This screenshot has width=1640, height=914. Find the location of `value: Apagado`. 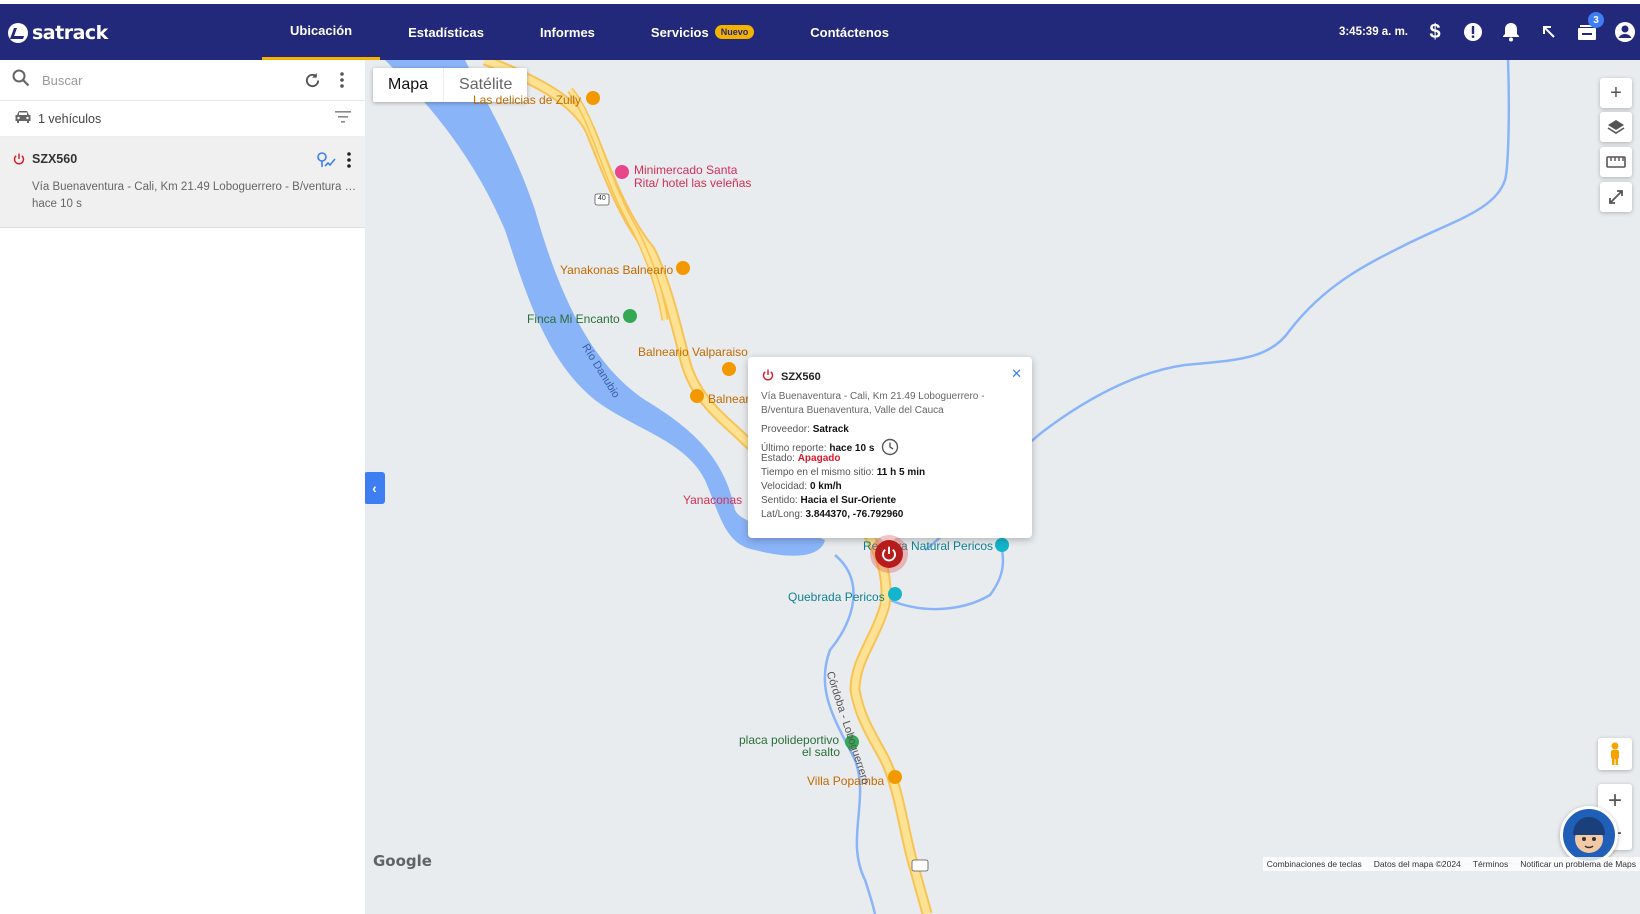

value: Apagado is located at coordinates (819, 458).